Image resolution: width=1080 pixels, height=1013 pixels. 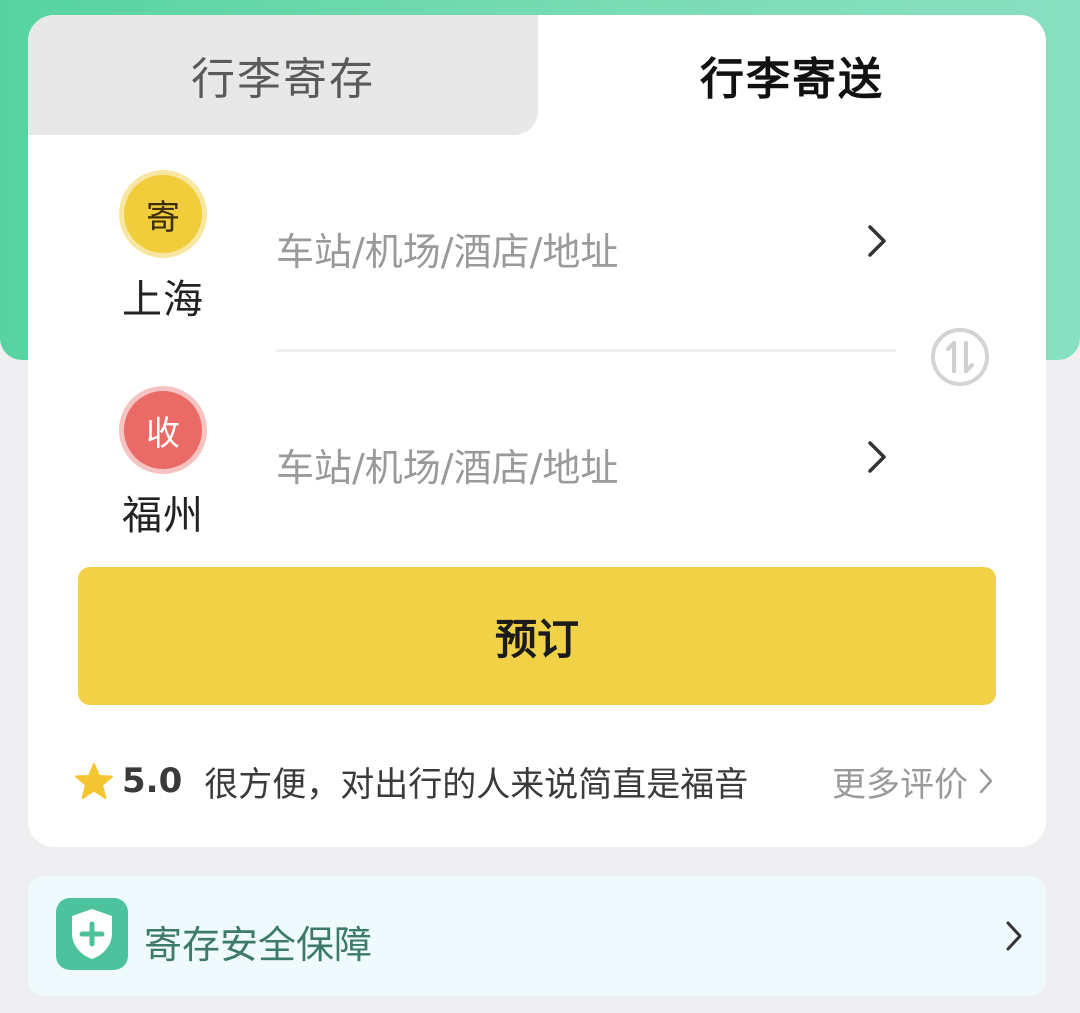 What do you see at coordinates (960, 357) in the screenshot?
I see `swap-icon` at bounding box center [960, 357].